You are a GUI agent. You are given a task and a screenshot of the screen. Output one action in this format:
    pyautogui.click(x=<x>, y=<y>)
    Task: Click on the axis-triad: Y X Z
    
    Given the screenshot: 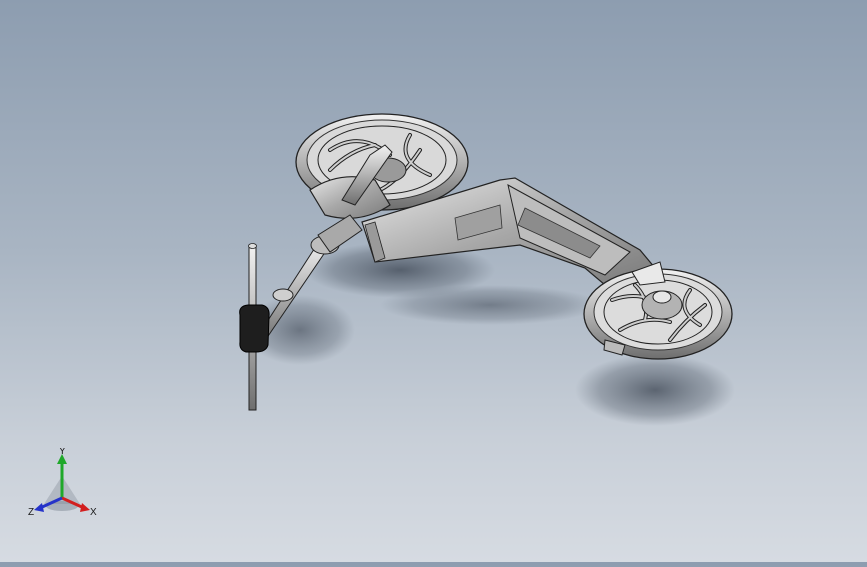 What is the action you would take?
    pyautogui.click(x=65, y=487)
    